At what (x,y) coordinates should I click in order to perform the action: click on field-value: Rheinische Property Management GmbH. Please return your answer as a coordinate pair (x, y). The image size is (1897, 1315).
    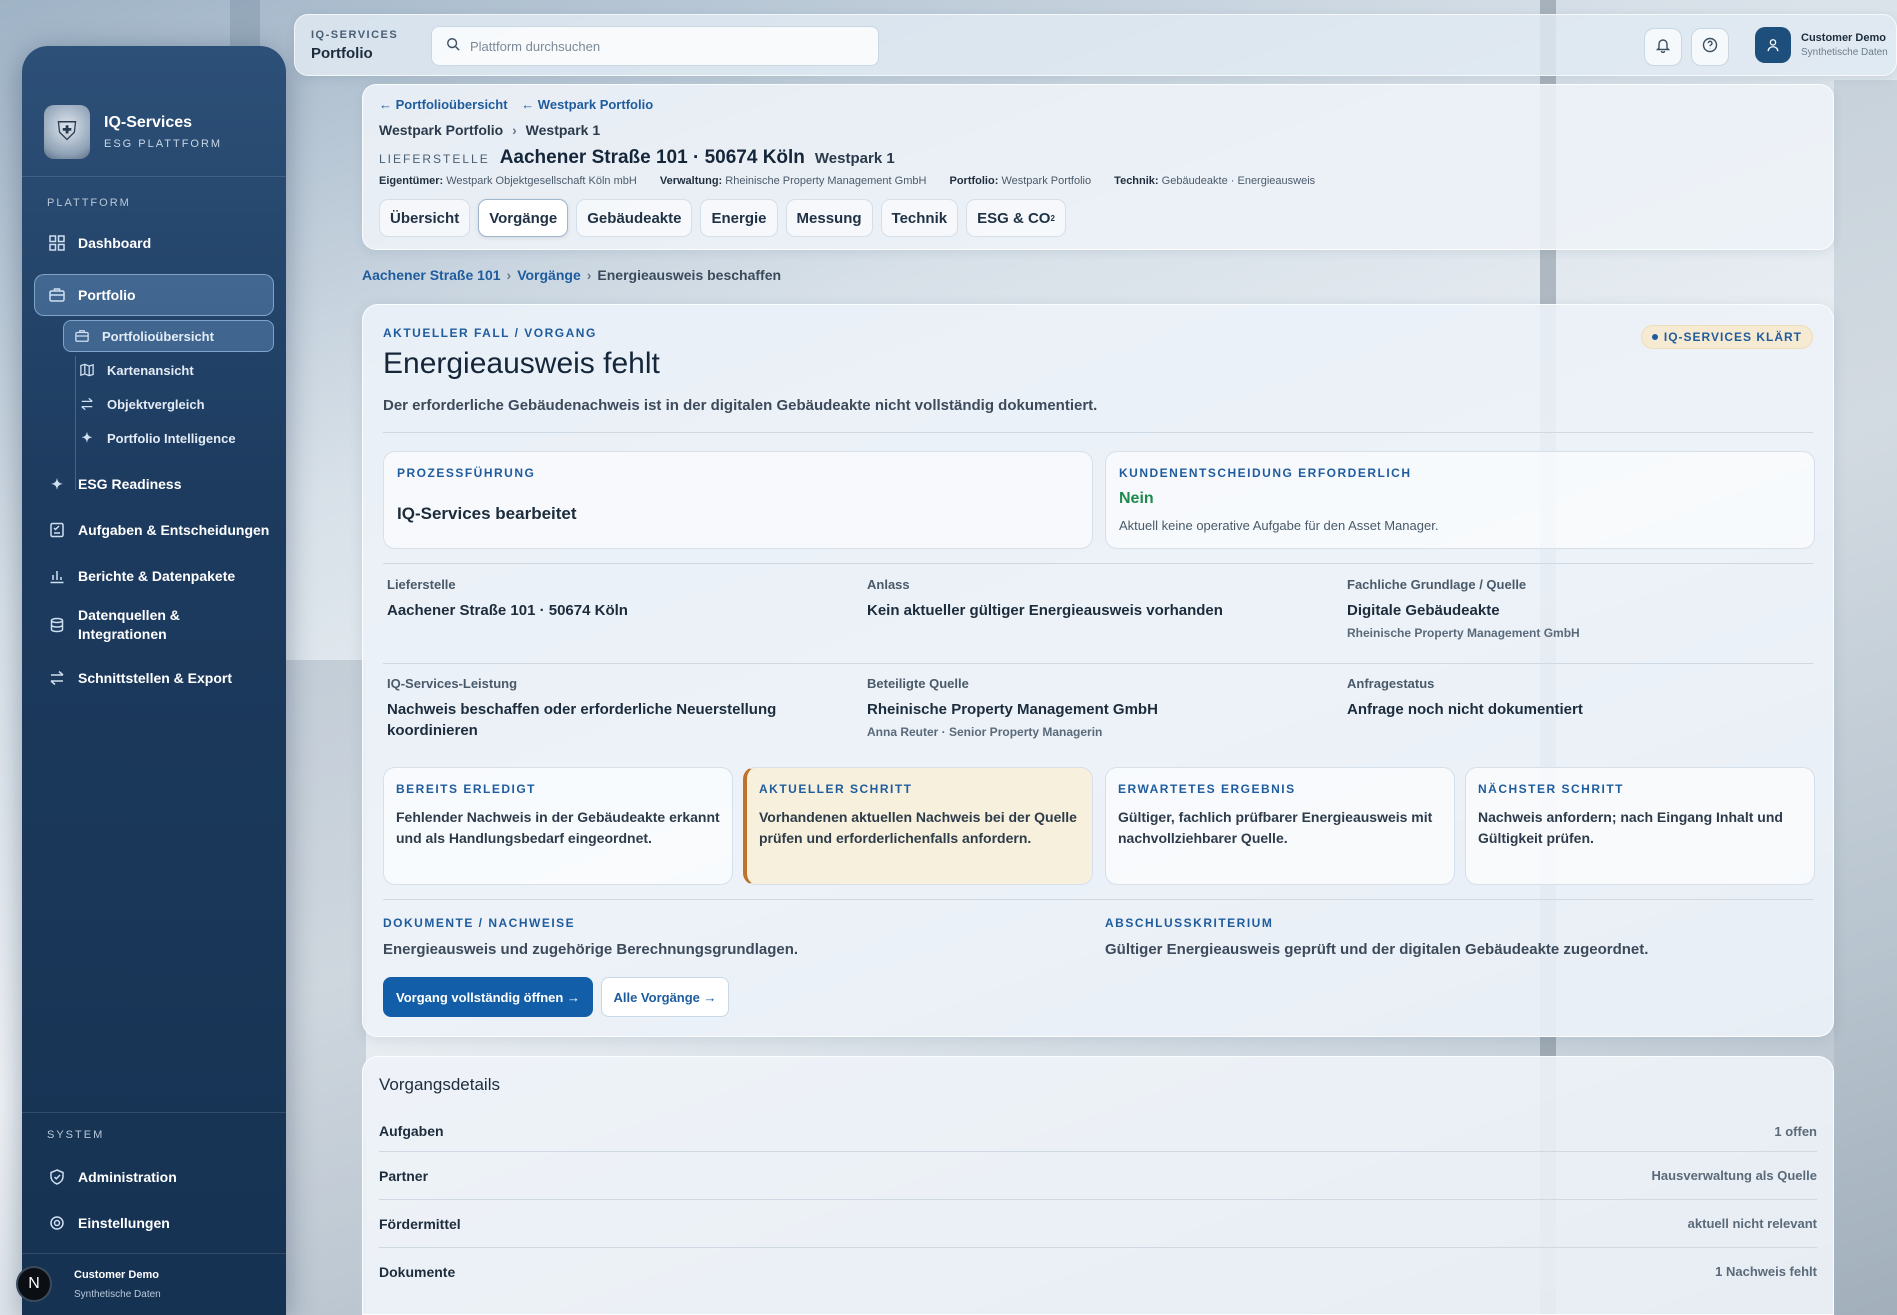
    Looking at the image, I should click on (1012, 709).